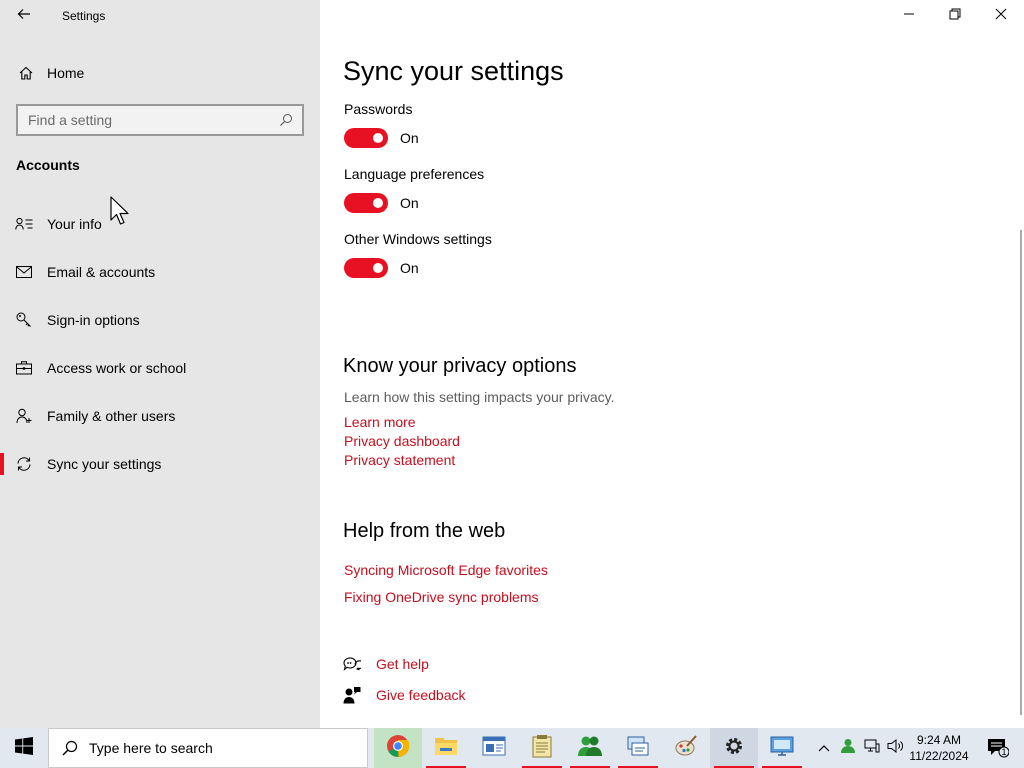  I want to click on sidebar-item-family-other-users: Family & other users, so click(160, 416).